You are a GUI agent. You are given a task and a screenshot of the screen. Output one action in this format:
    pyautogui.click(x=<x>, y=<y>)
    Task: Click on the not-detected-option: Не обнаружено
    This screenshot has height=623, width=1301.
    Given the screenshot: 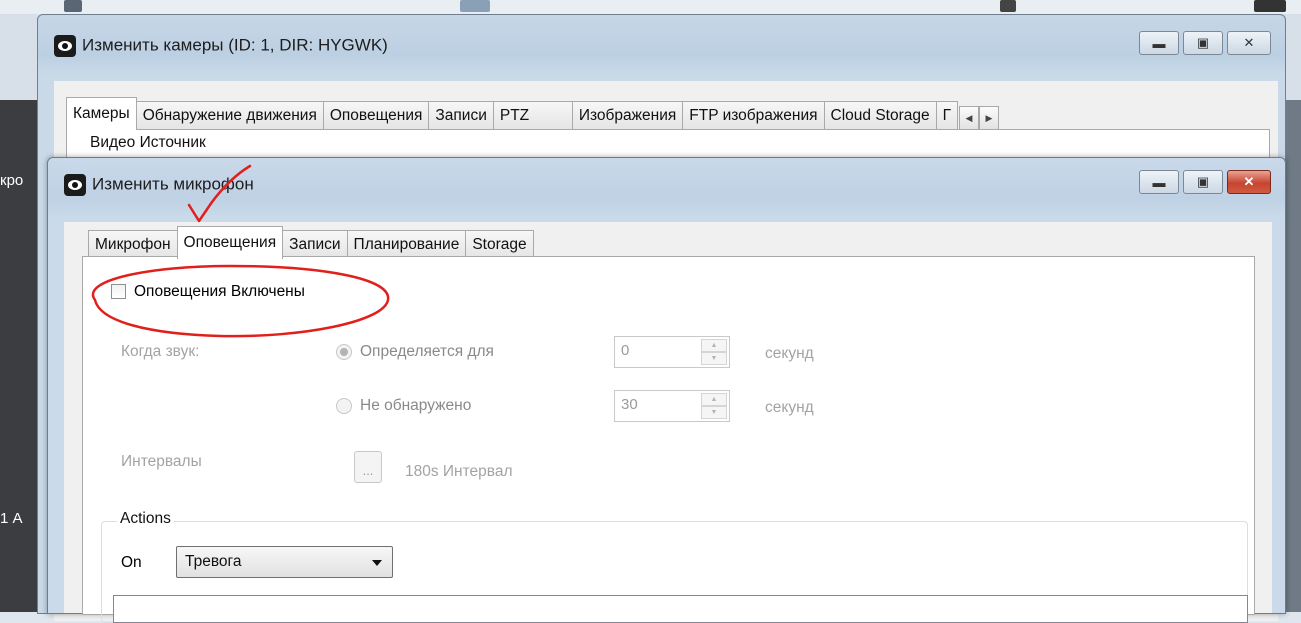 What is the action you would take?
    pyautogui.click(x=403, y=406)
    